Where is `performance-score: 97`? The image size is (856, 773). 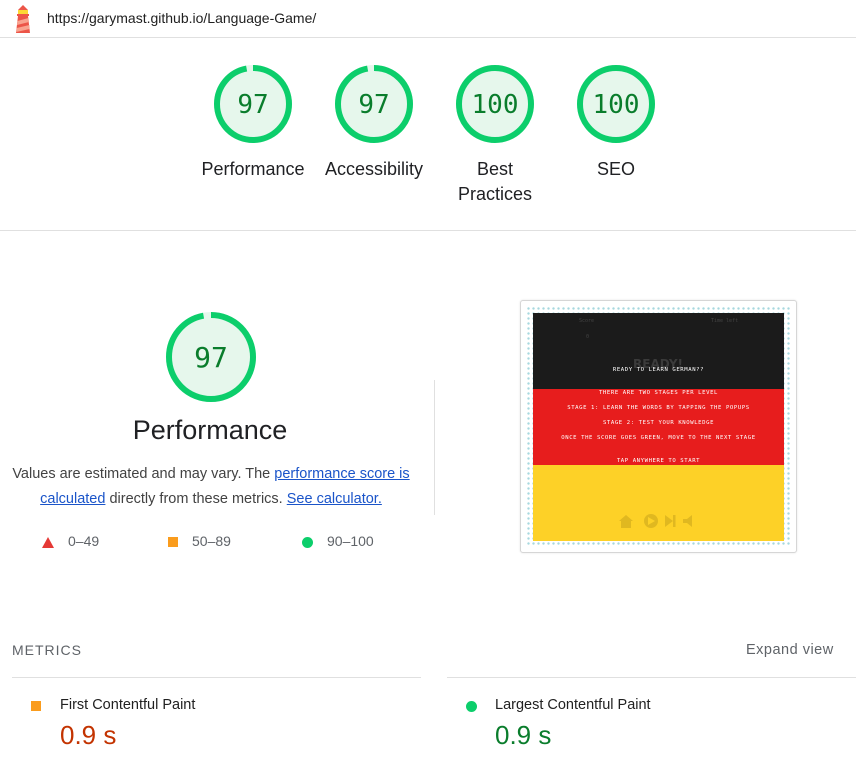
performance-score: 97 is located at coordinates (211, 357).